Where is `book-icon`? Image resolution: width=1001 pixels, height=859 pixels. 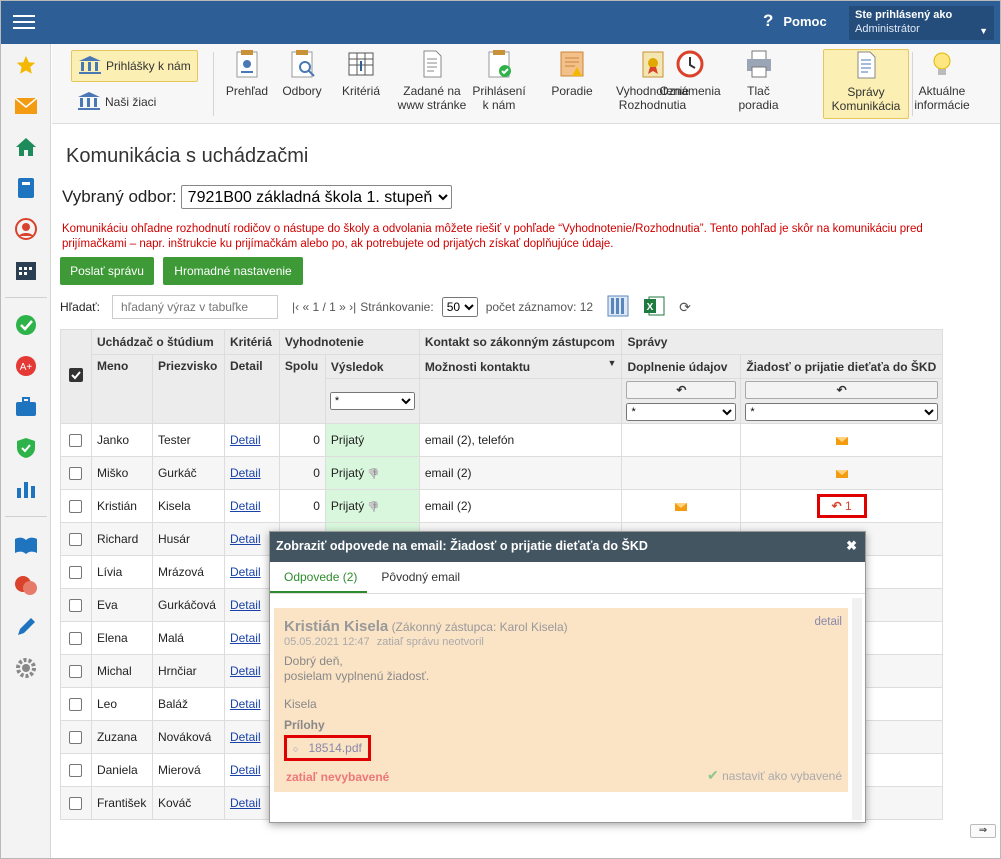
book-icon is located at coordinates (26, 188).